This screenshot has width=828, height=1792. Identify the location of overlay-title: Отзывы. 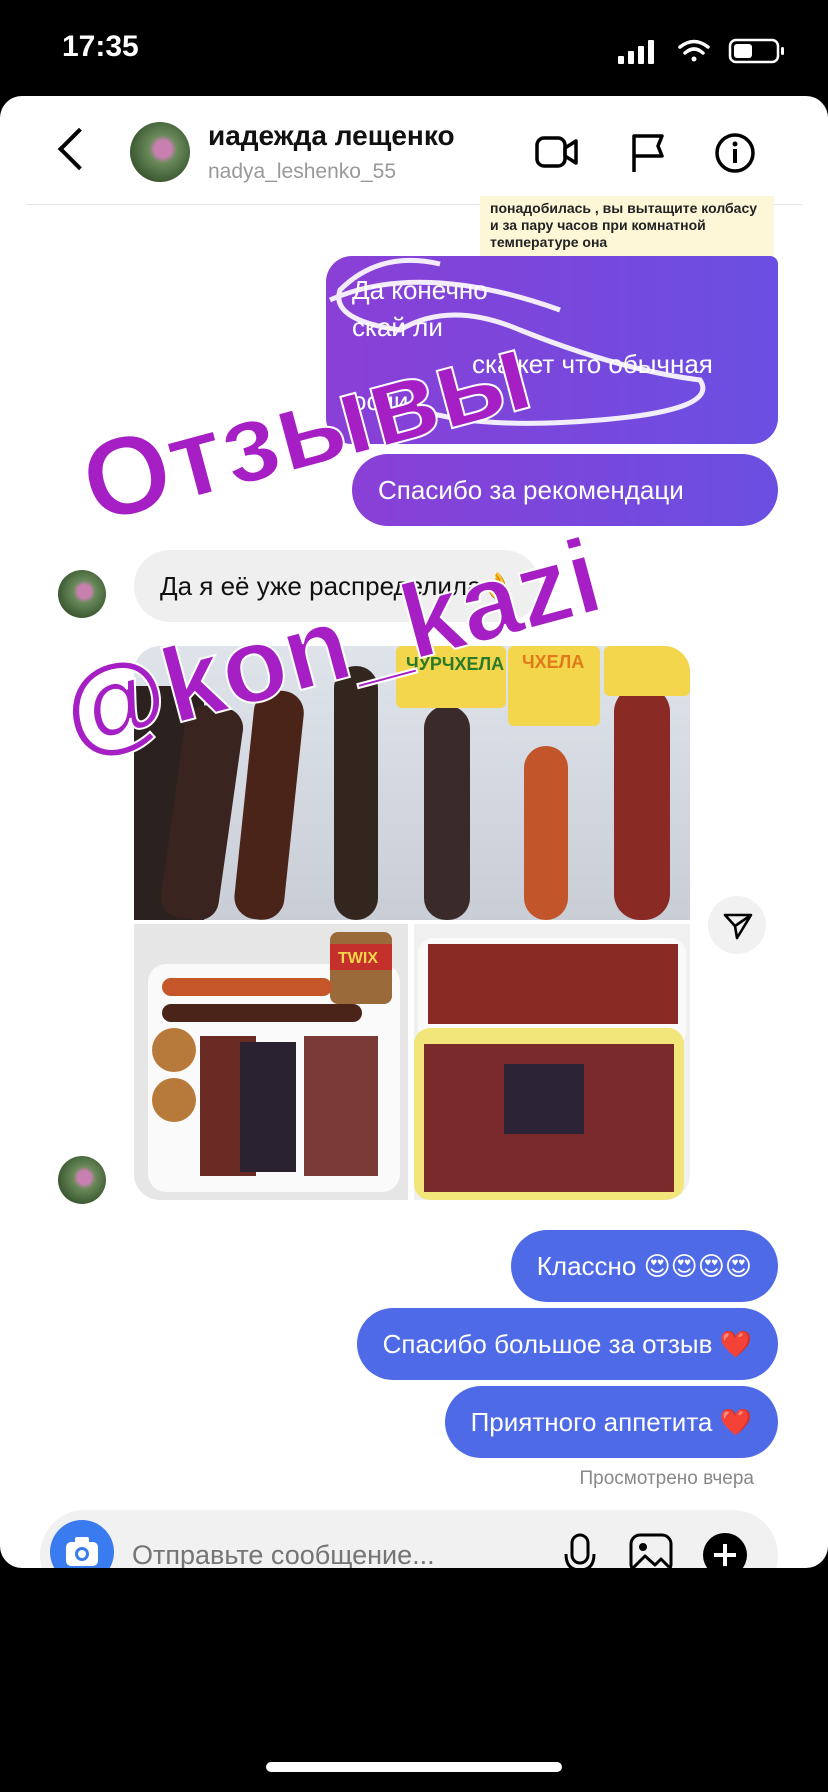
(306, 427).